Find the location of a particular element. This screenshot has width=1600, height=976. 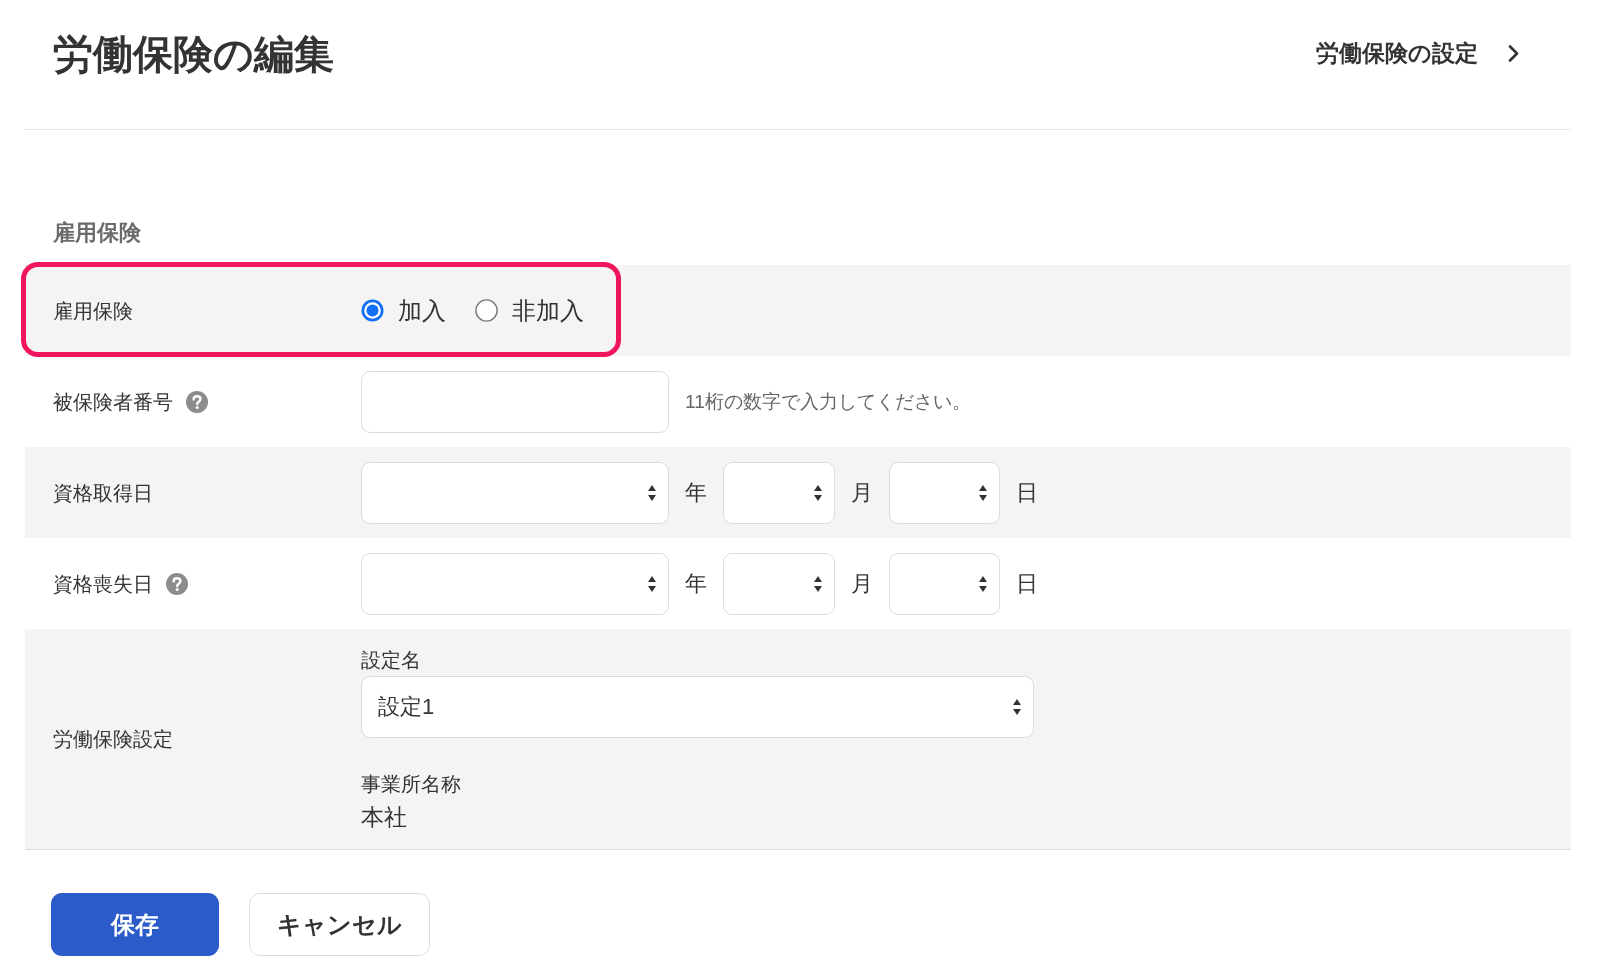

office-name-text: 本社 is located at coordinates (384, 817).